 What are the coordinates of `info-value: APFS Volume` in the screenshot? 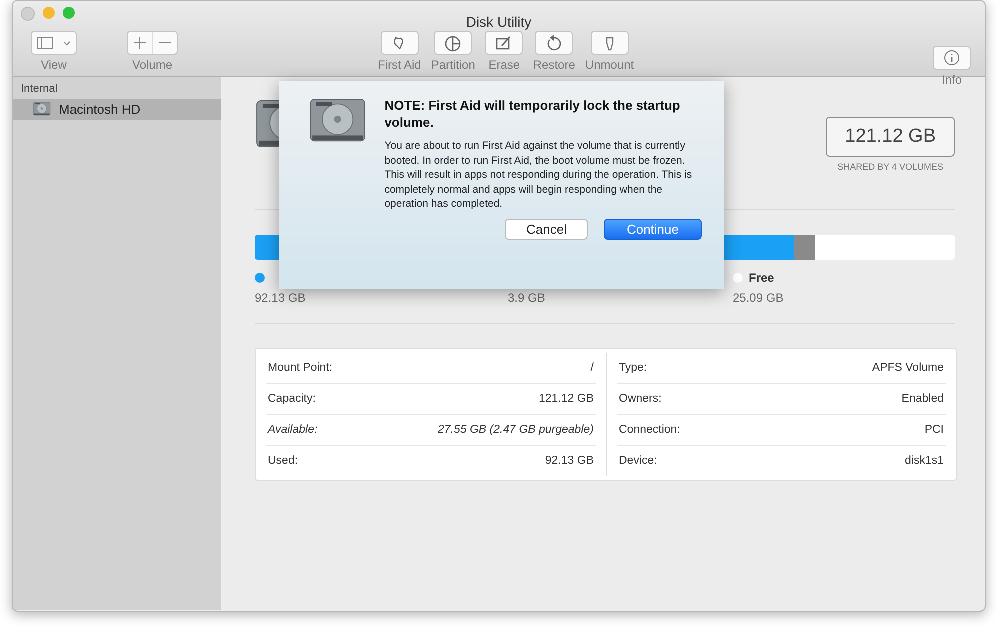 It's located at (908, 368).